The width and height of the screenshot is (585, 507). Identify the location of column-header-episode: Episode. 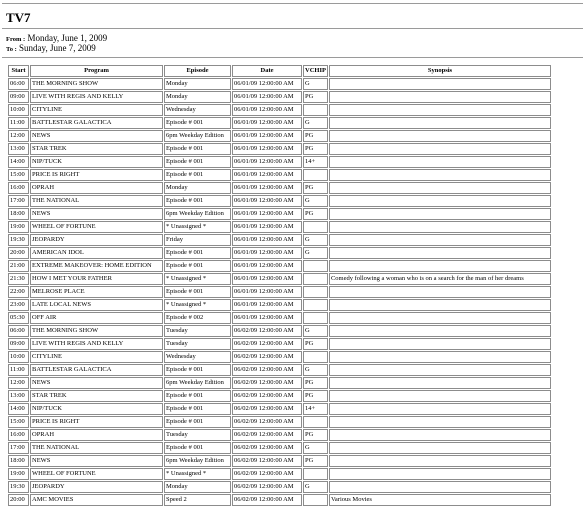
(197, 71).